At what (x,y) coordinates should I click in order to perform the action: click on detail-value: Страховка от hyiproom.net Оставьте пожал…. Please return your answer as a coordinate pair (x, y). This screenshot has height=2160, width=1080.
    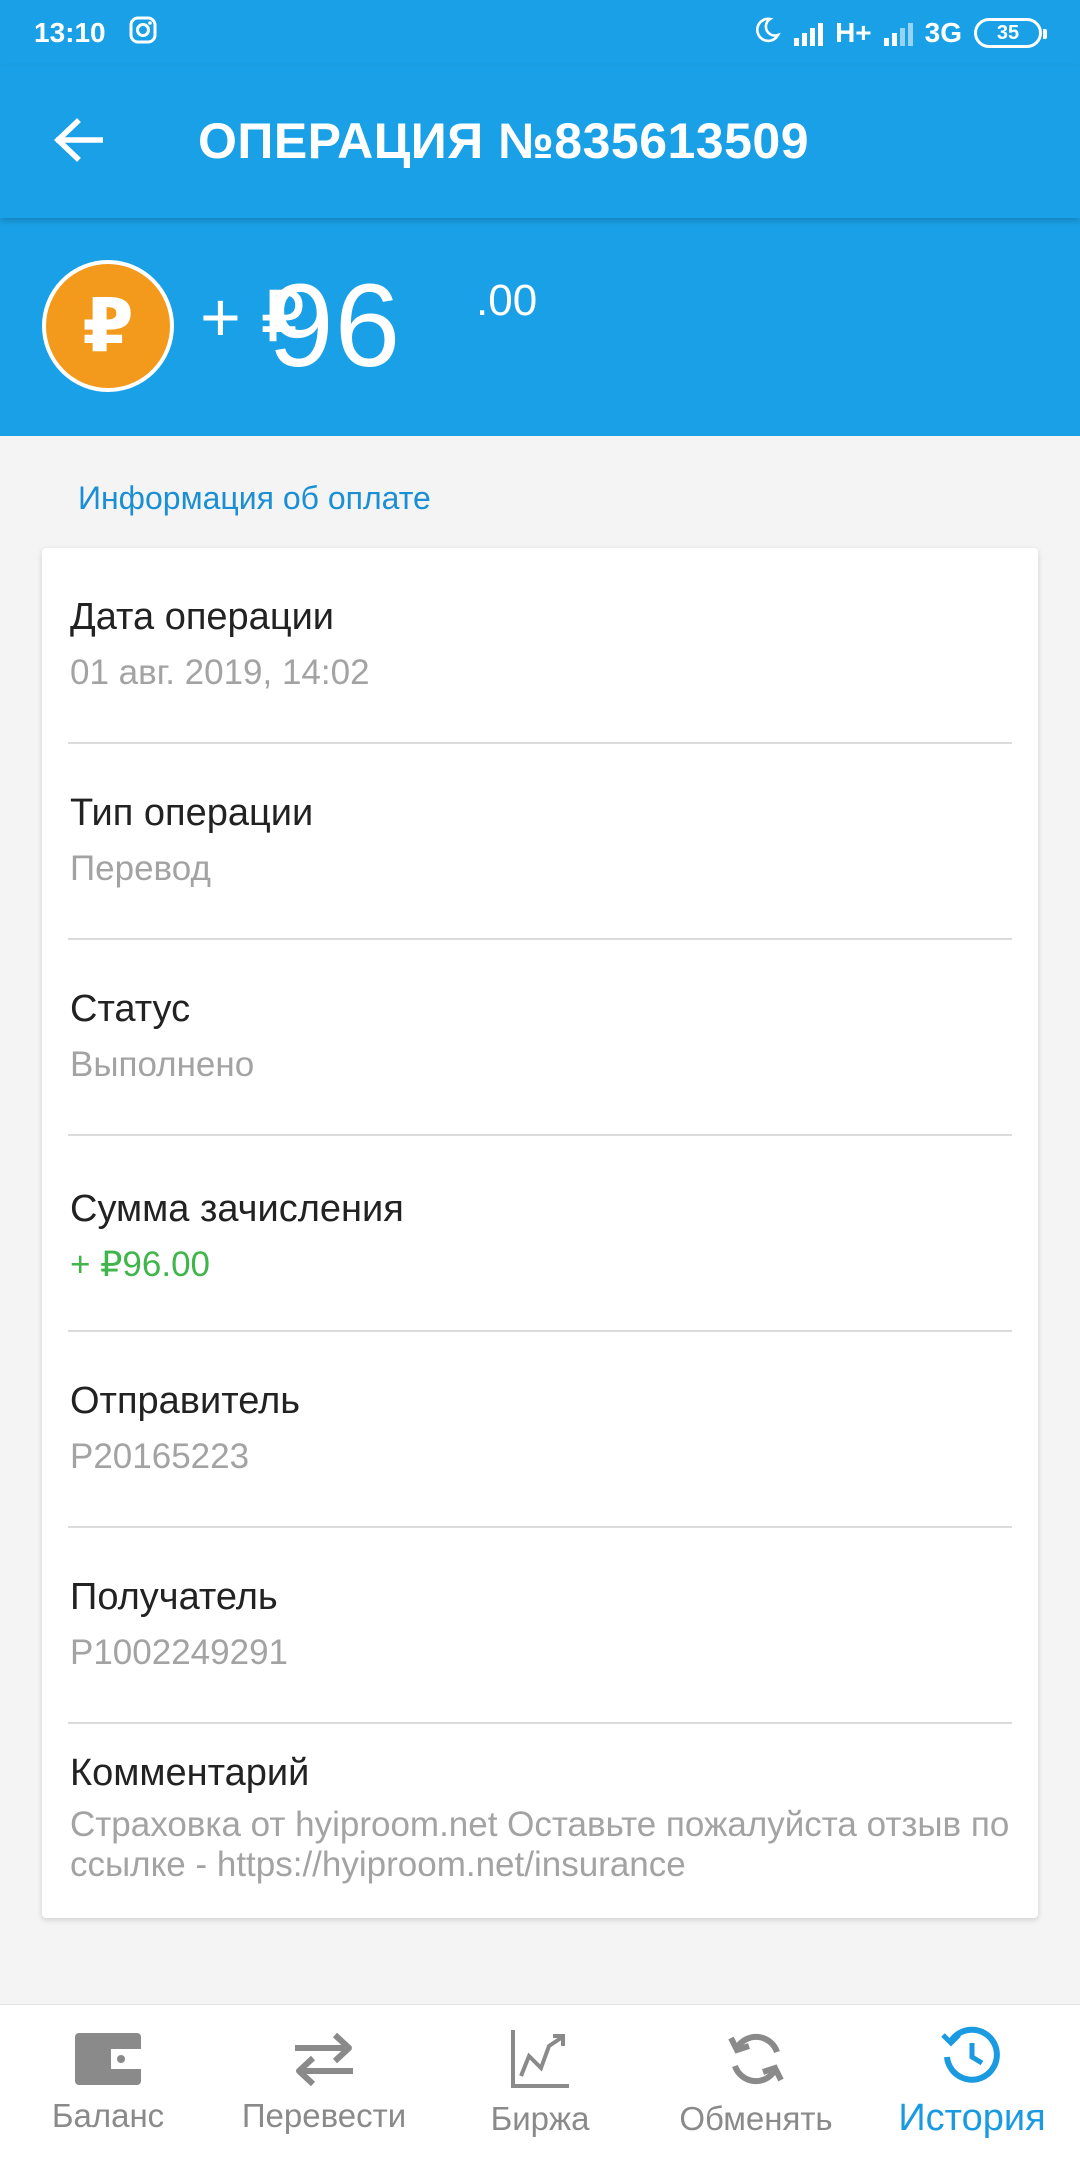
    Looking at the image, I should click on (540, 1844).